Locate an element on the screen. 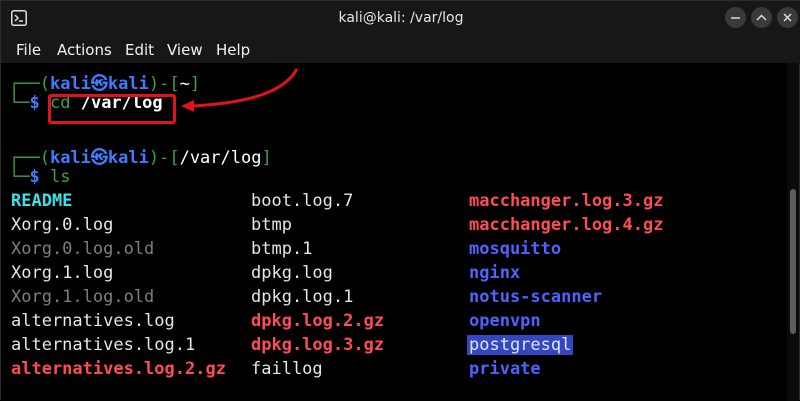 This screenshot has height=401, width=800. file-entry: README is located at coordinates (42, 201).